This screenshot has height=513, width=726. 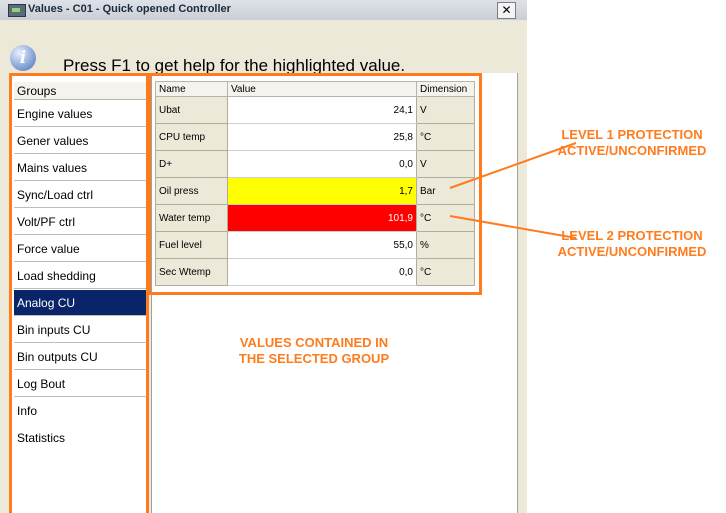 I want to click on group-annotation: VALUES CONTAINED IN THE SELECTED GROUP, so click(x=314, y=351).